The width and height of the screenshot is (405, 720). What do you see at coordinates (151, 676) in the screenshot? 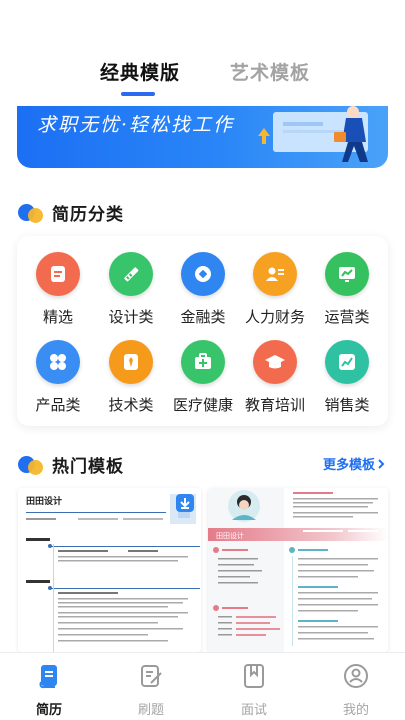
I see `edit-icon` at bounding box center [151, 676].